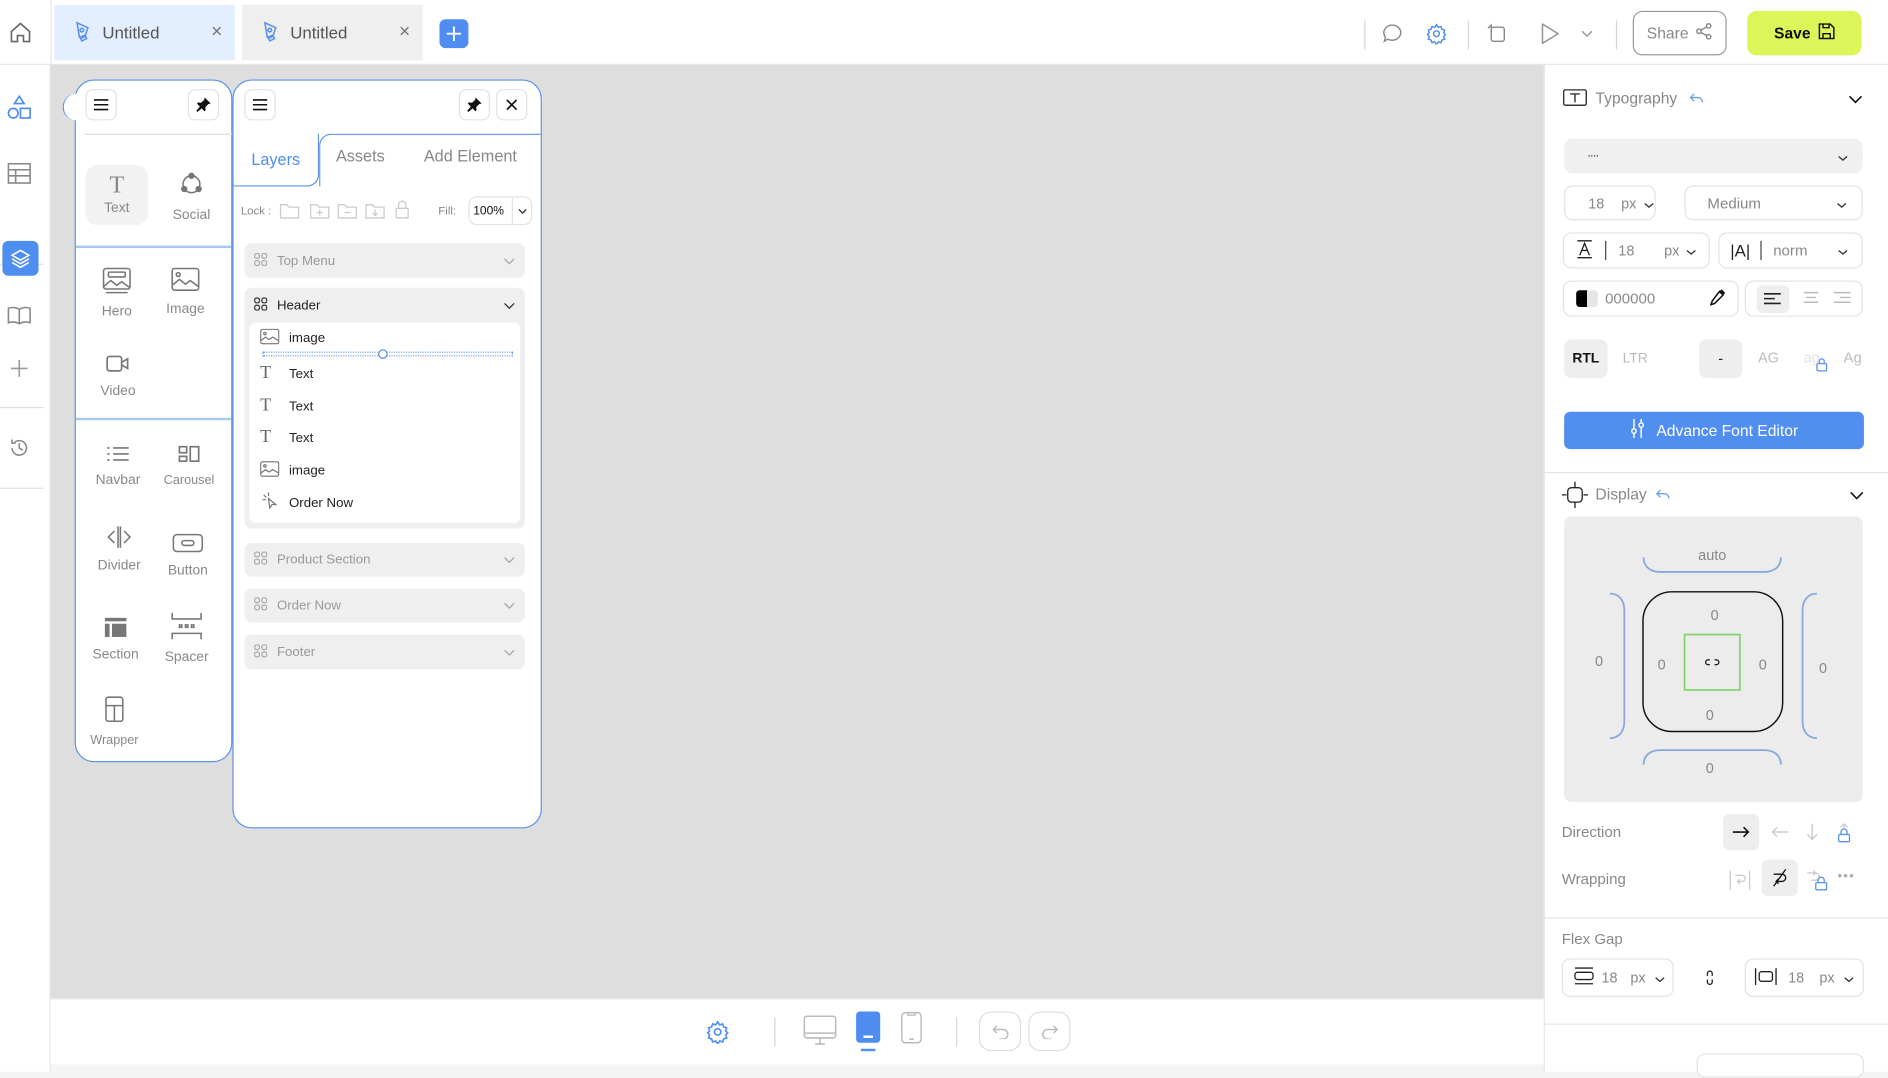 The height and width of the screenshot is (1078, 1888). Describe the element at coordinates (384, 261) in the screenshot. I see `layer-group-top-menu: Top Menu` at that location.